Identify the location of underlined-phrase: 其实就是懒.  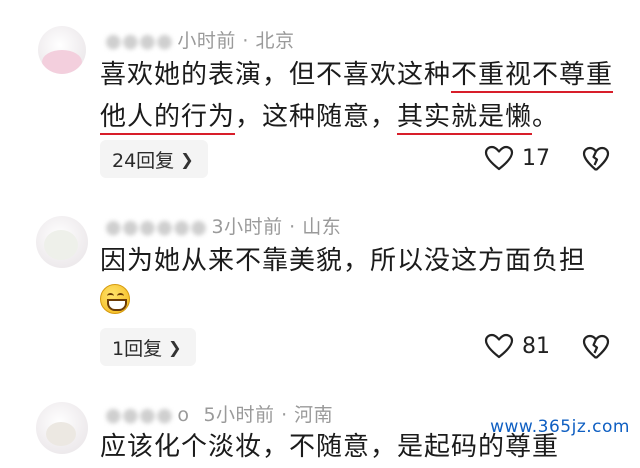
(465, 118).